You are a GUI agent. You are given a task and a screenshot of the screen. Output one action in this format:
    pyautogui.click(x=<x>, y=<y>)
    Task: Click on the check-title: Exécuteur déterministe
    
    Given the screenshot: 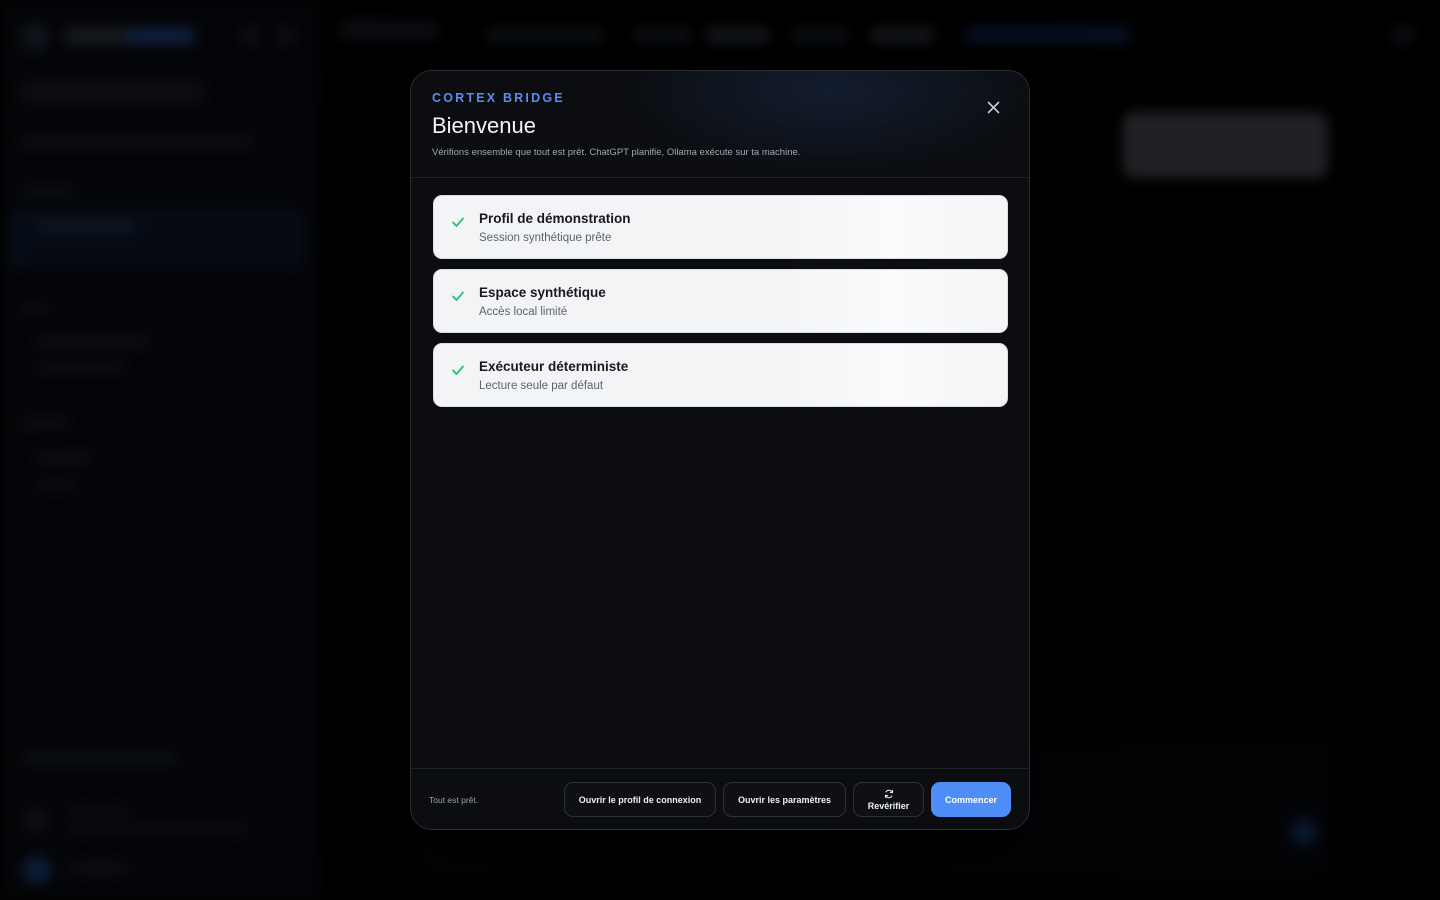 What is the action you would take?
    pyautogui.click(x=554, y=366)
    